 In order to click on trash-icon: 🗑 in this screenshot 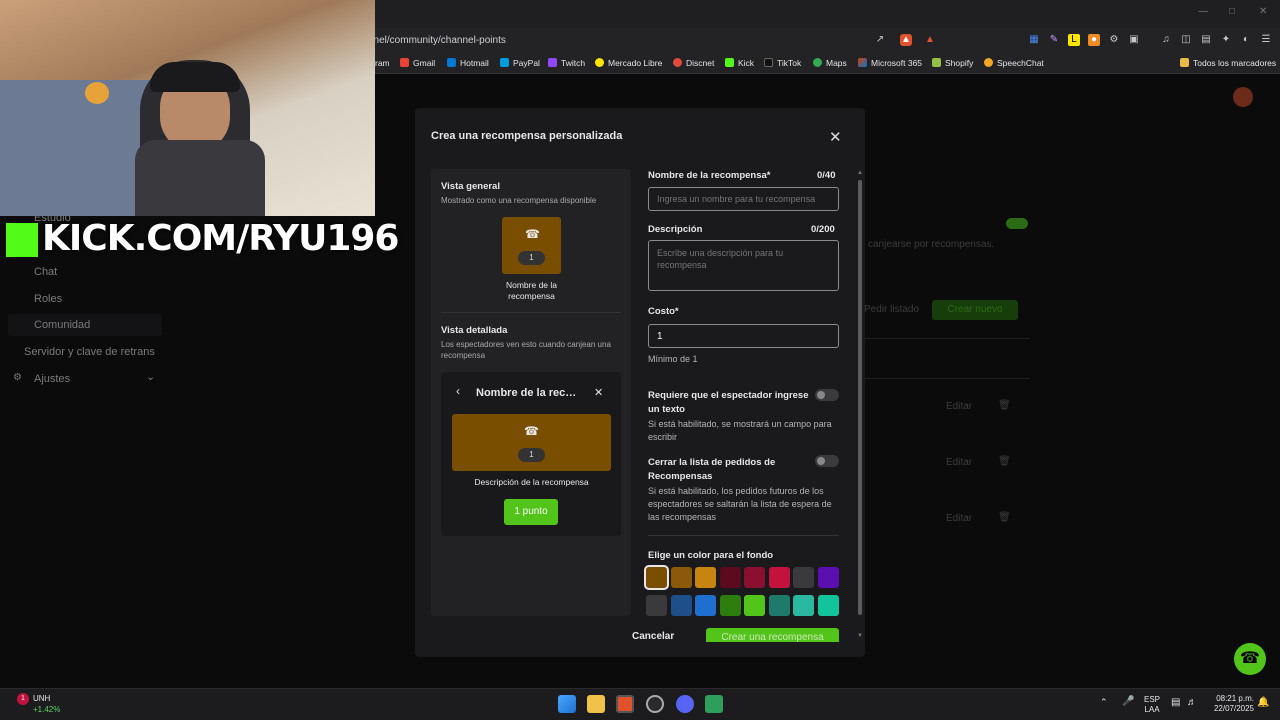, I will do `click(1004, 405)`.